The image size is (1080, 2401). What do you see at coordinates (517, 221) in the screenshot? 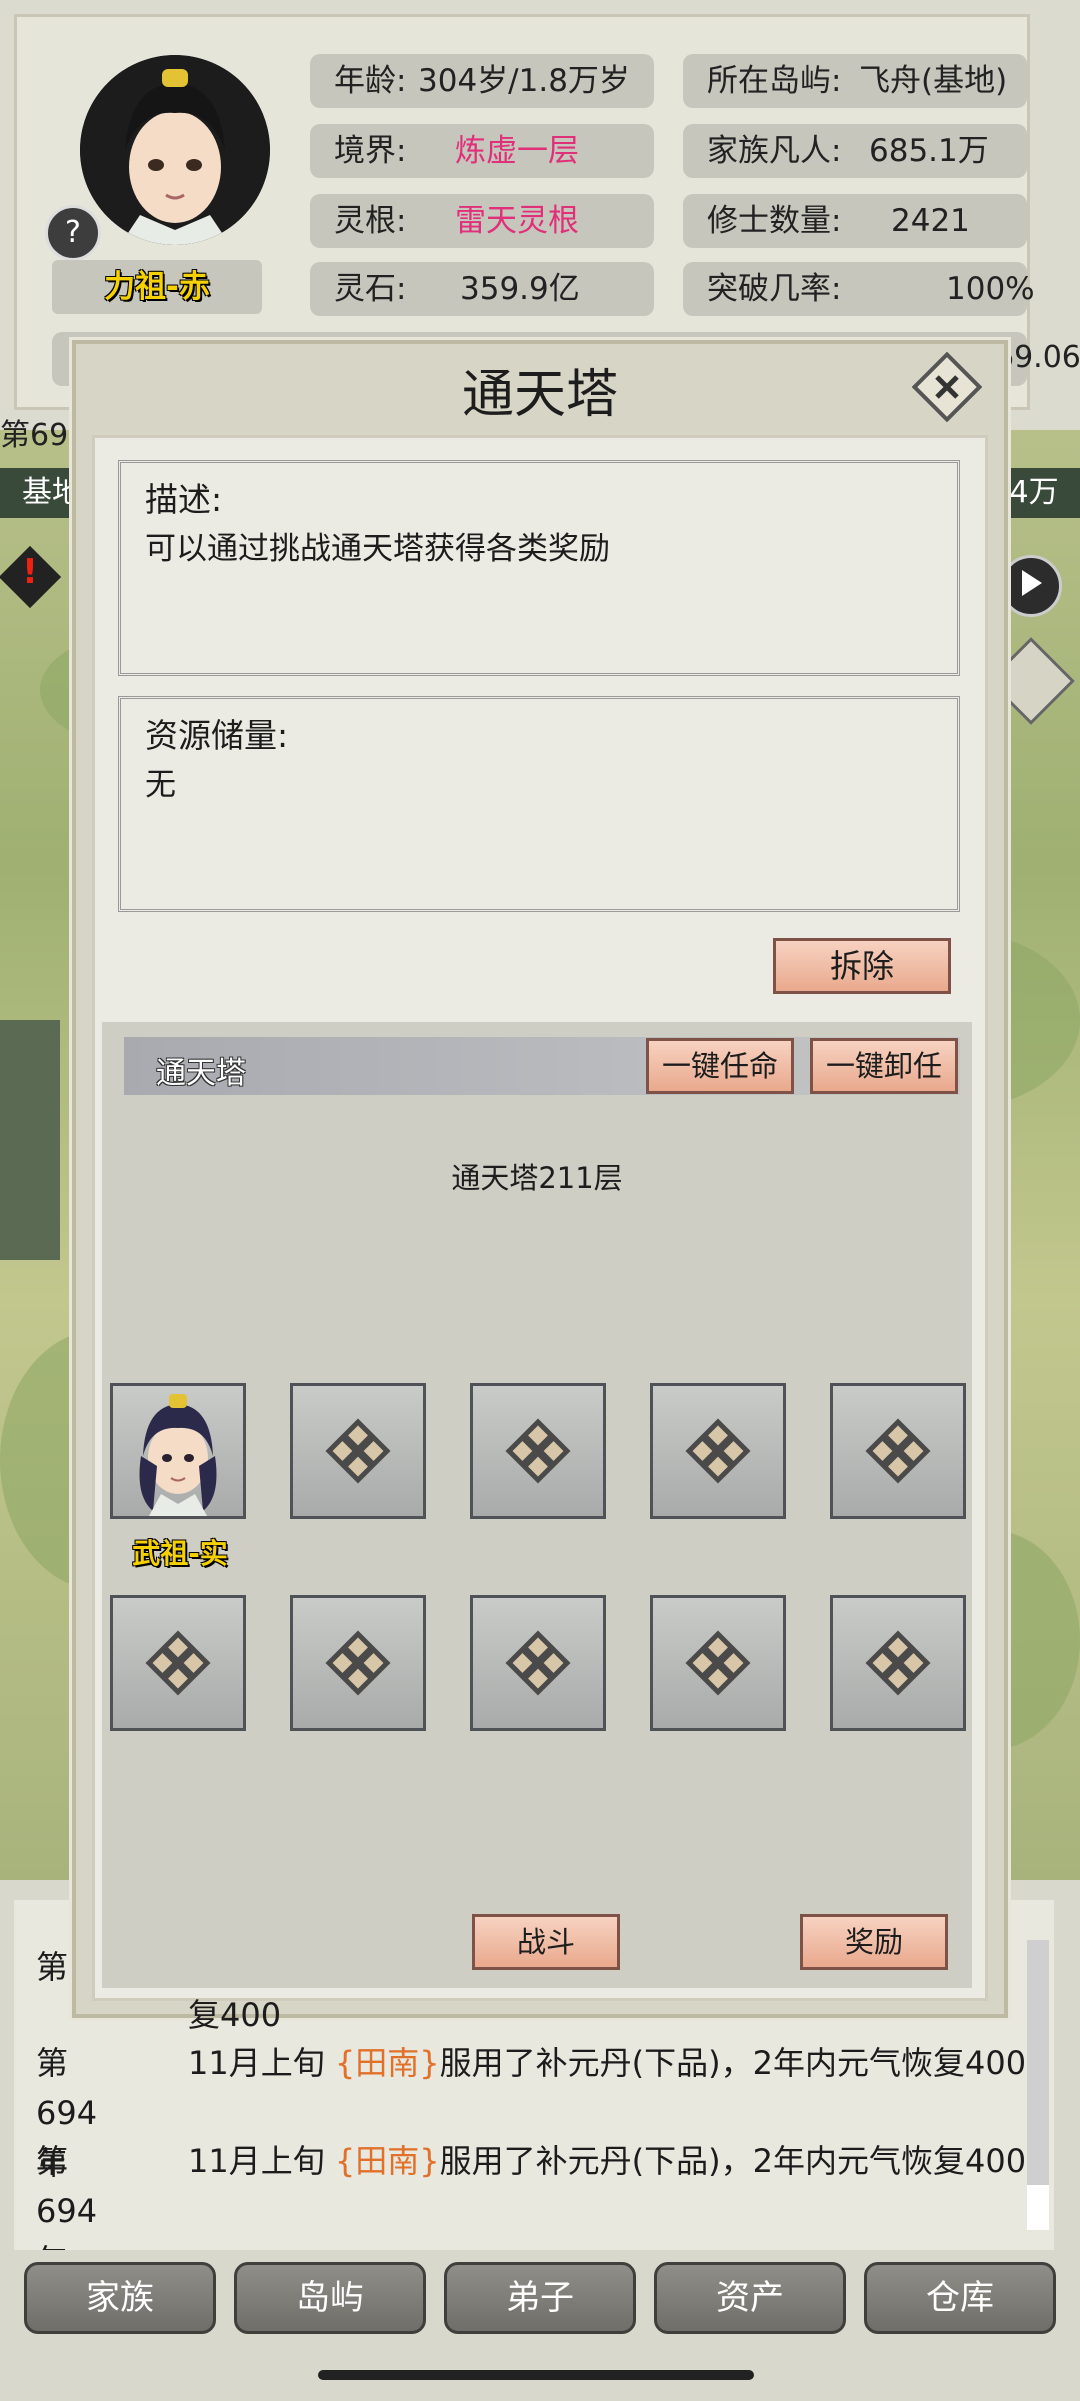
I see `spirit-root-value: 雷天灵根` at bounding box center [517, 221].